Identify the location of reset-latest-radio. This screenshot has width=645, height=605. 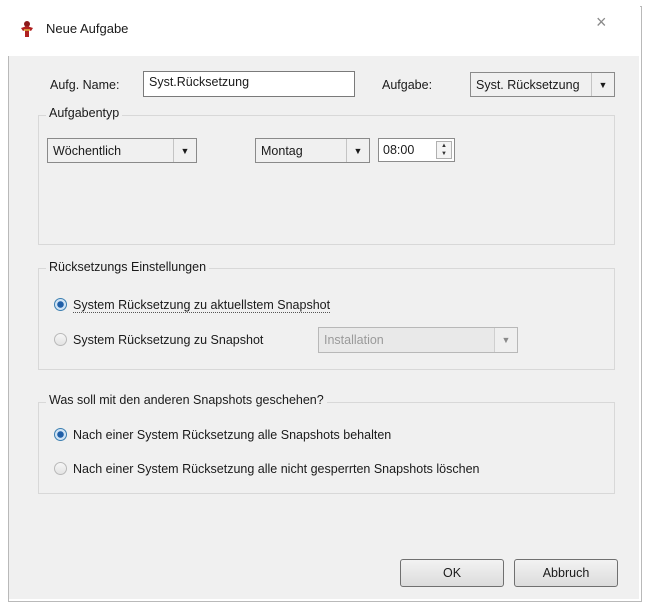
(60, 304).